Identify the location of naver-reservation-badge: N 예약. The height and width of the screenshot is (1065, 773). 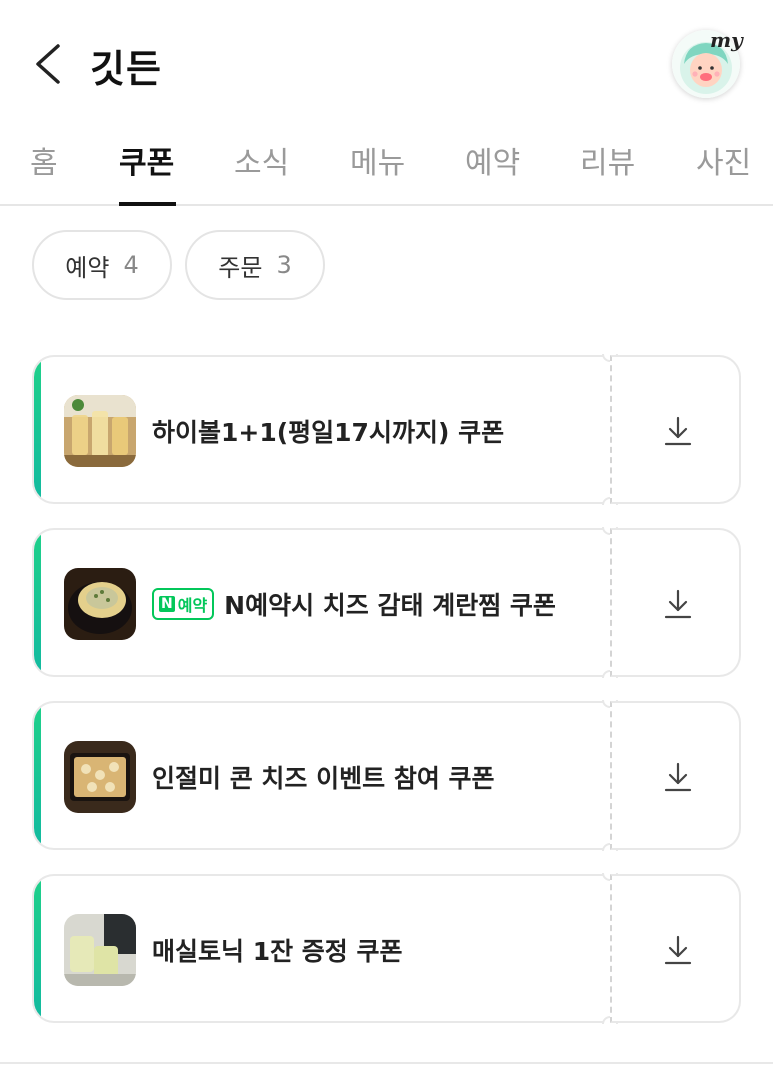
(183, 604).